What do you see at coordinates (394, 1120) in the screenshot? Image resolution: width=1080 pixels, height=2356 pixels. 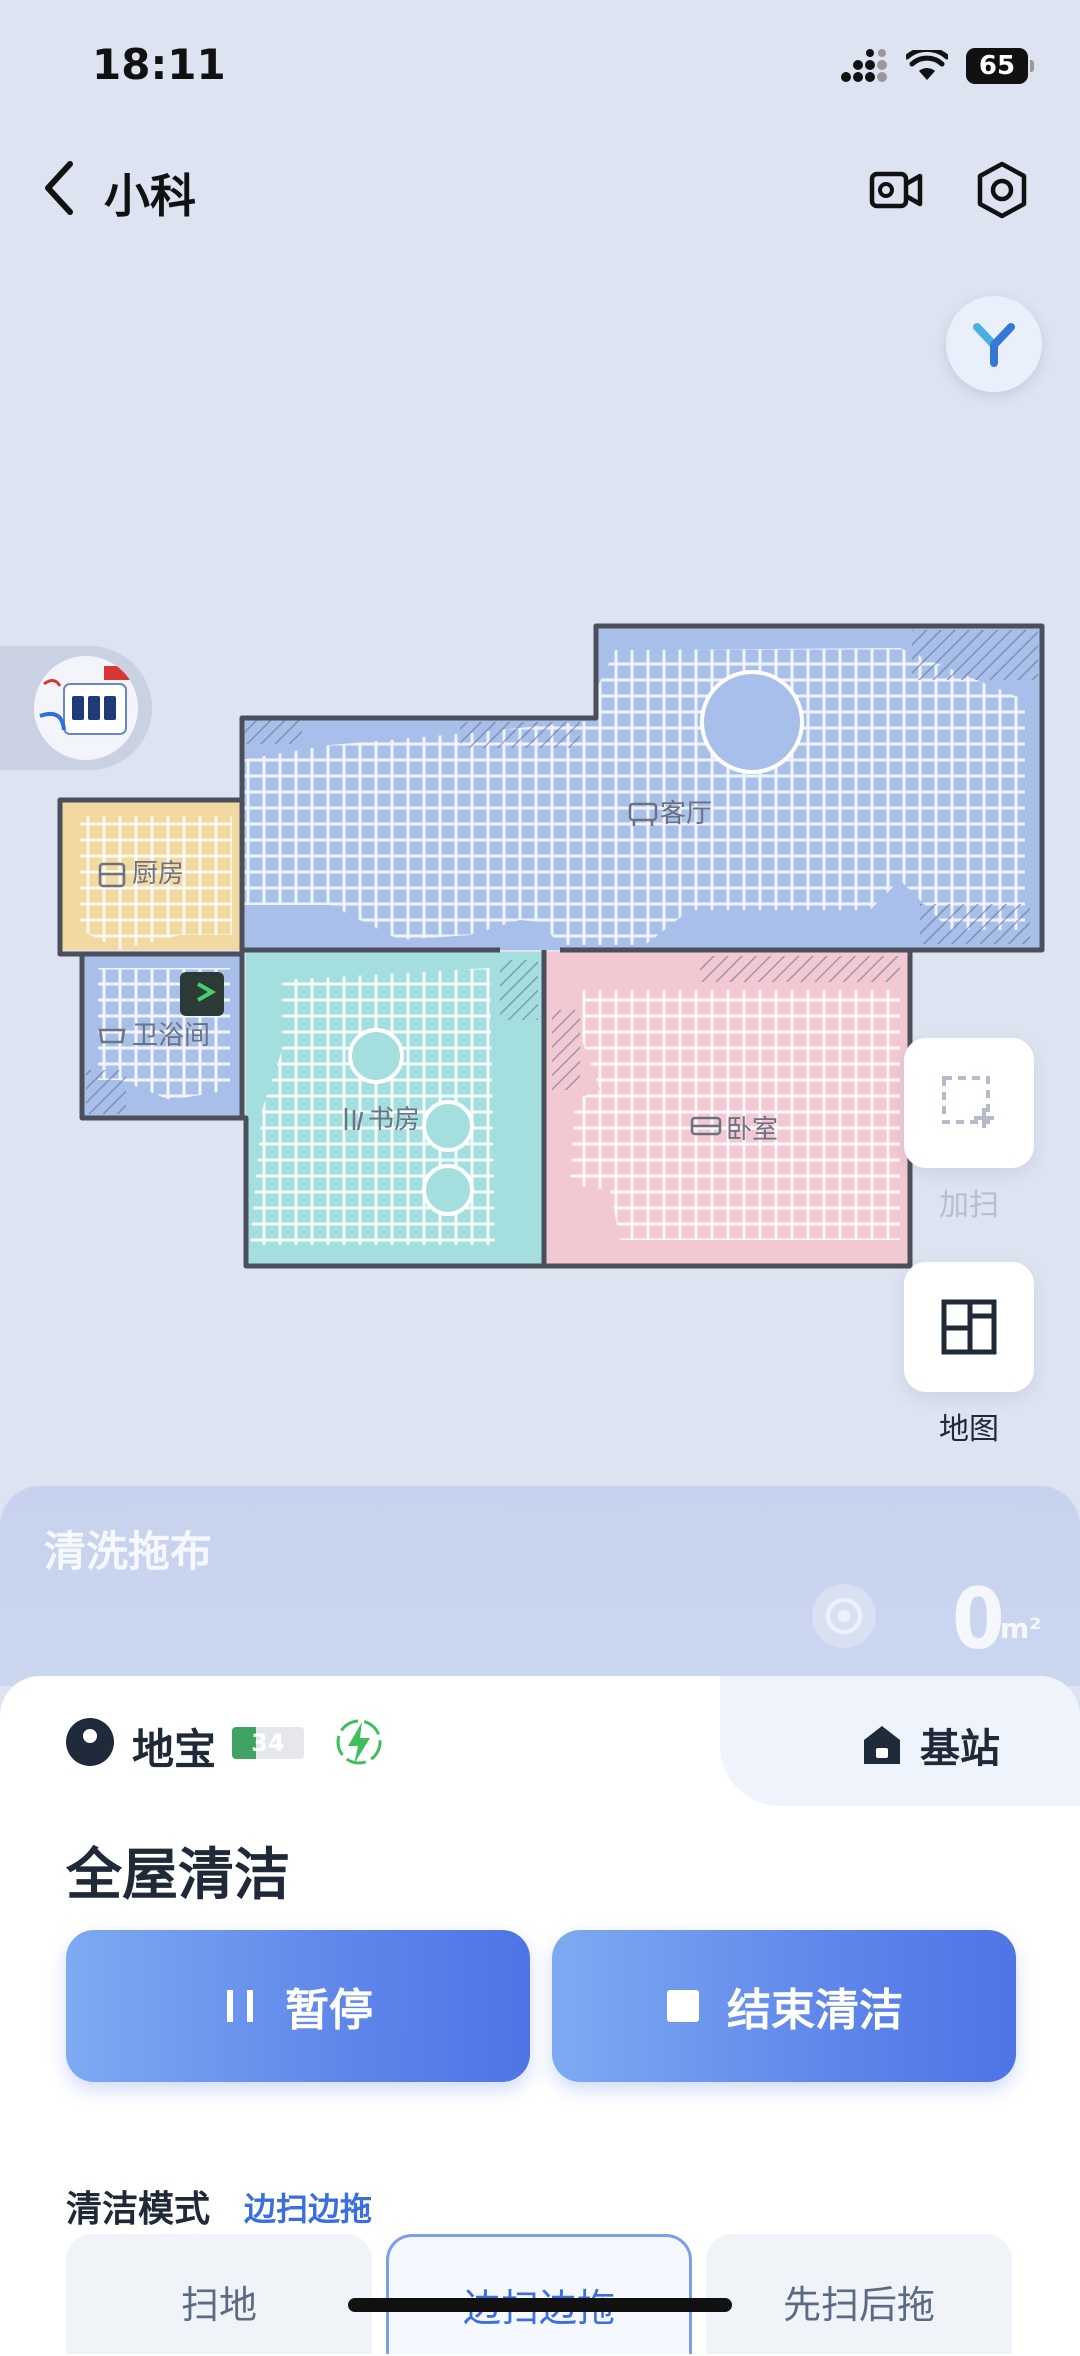 I see `room-label-study: 书房` at bounding box center [394, 1120].